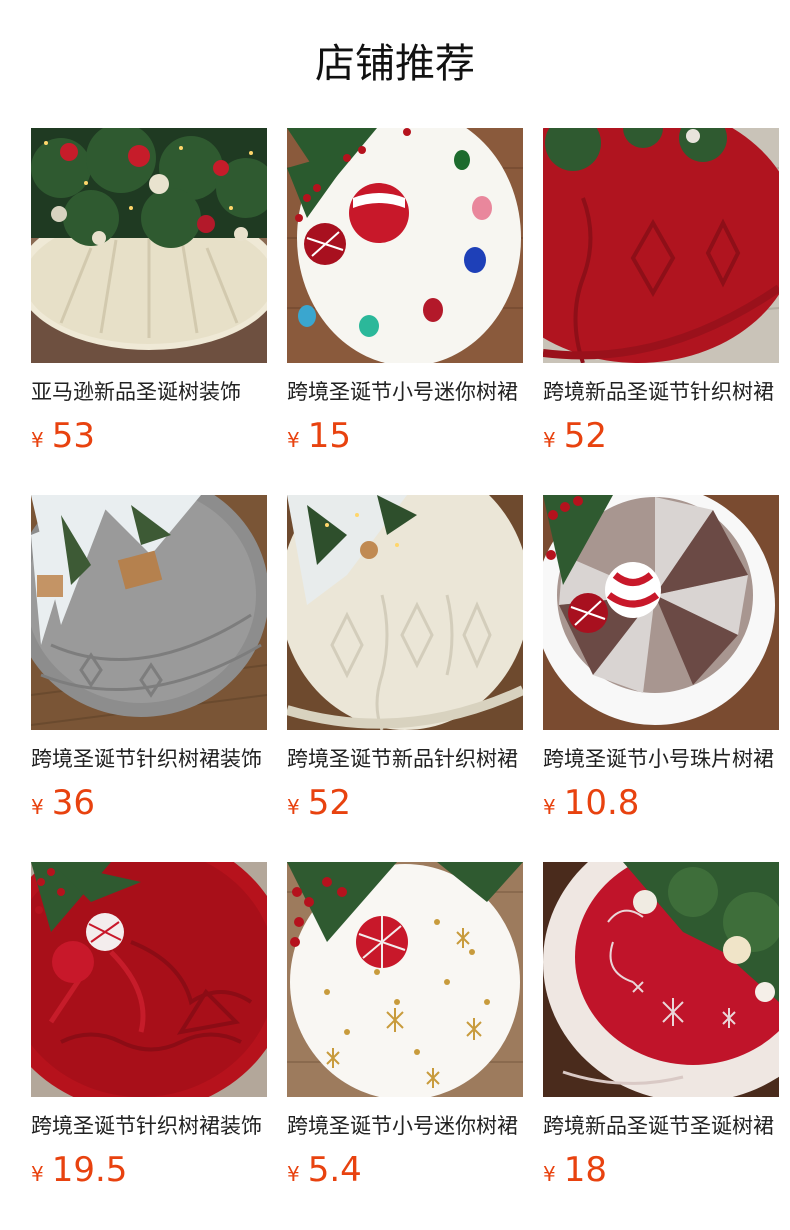 Image resolution: width=790 pixels, height=1230 pixels. Describe the element at coordinates (405, 759) in the screenshot. I see `product-name: 跨境圣诞节新品针织树裙` at that location.